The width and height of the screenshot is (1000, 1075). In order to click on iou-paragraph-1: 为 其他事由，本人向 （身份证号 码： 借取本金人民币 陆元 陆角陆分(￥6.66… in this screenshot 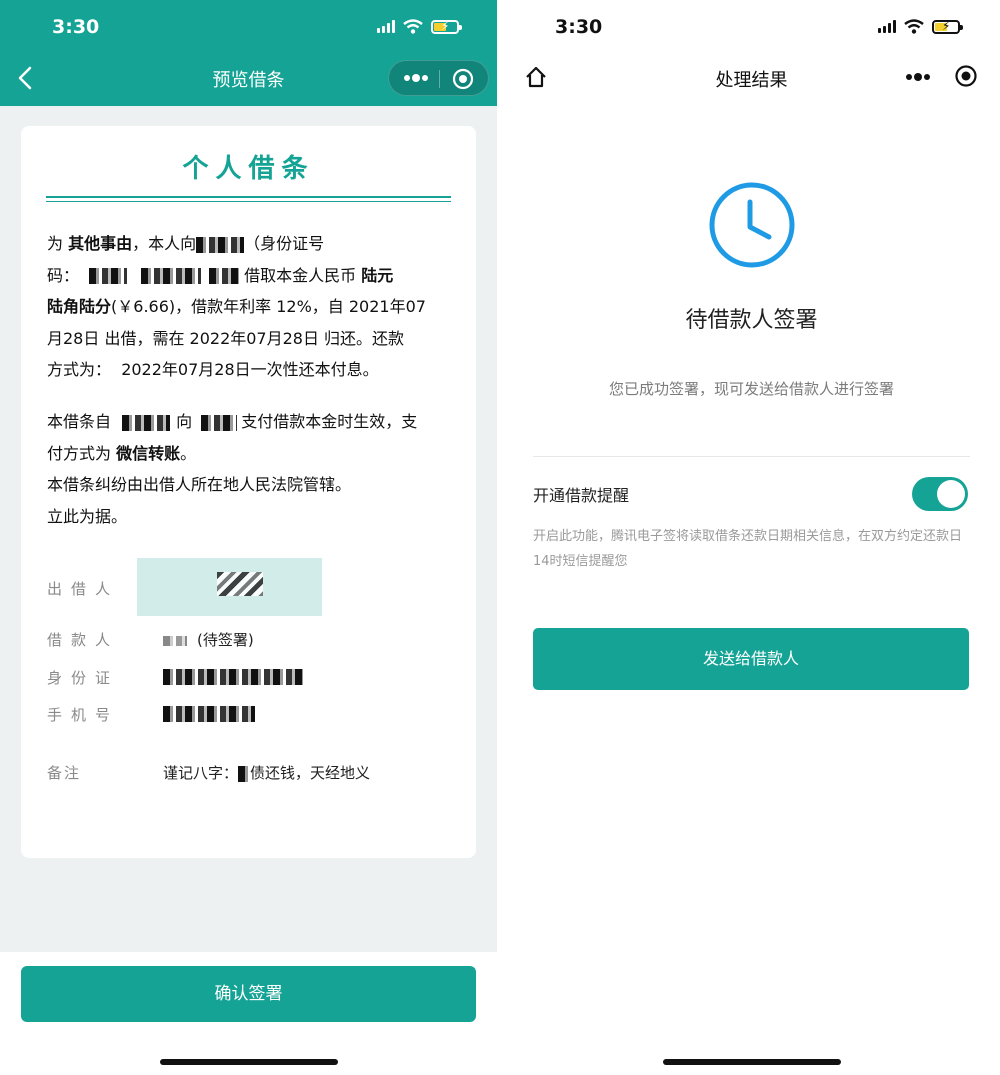, I will do `click(236, 306)`.